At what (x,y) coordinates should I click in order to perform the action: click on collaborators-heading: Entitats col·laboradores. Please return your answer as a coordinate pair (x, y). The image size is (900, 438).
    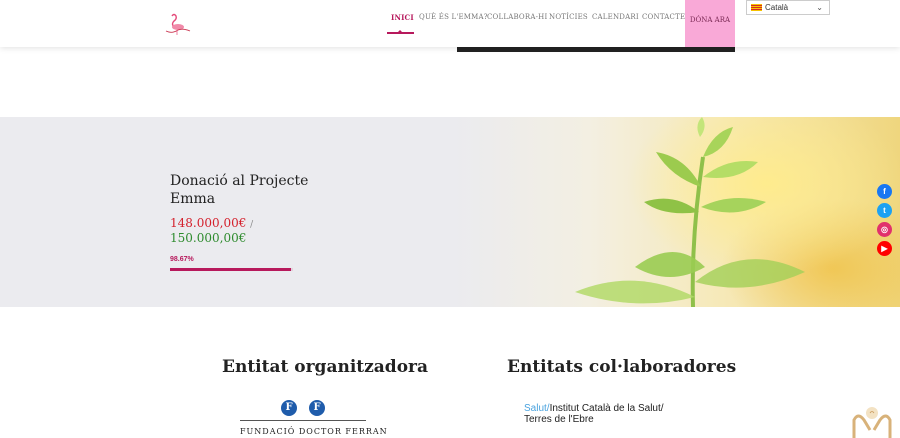
    Looking at the image, I should click on (622, 367).